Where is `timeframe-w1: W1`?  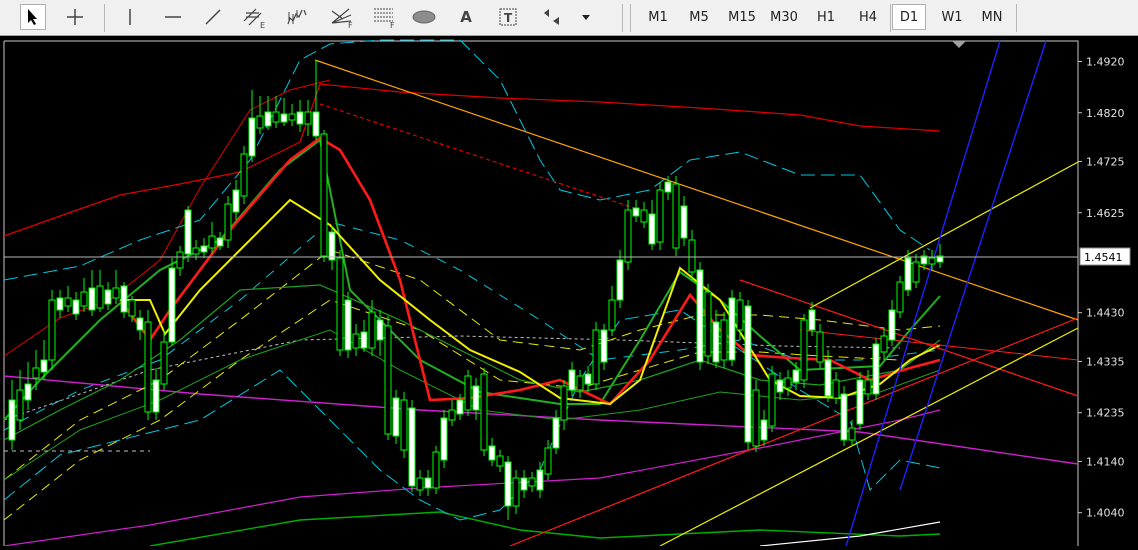 timeframe-w1: W1 is located at coordinates (952, 17).